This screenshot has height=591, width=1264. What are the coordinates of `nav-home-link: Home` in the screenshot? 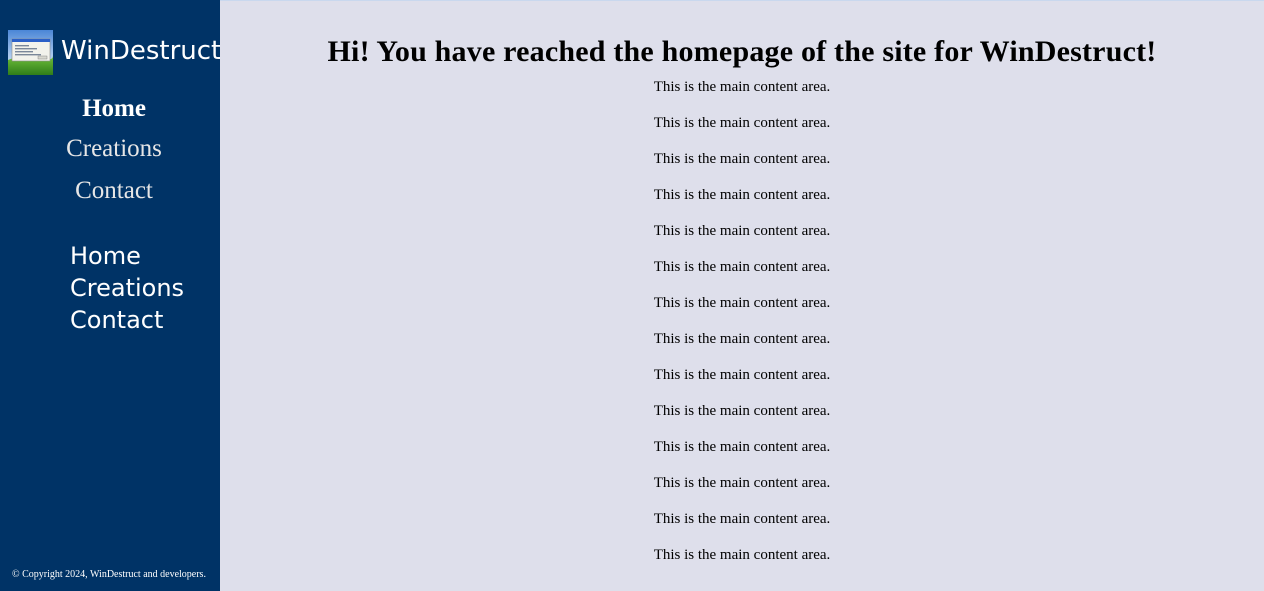 It's located at (114, 110).